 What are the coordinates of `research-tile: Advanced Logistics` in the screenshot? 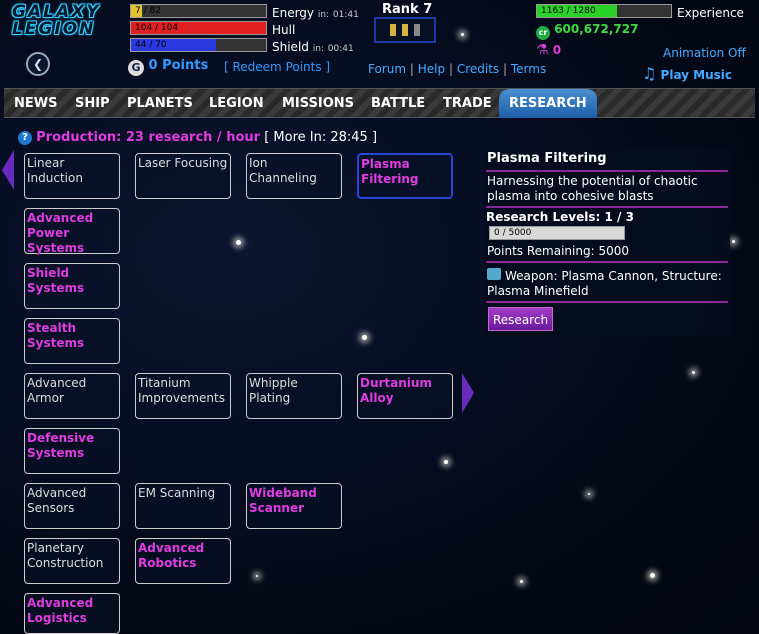 It's located at (72, 613).